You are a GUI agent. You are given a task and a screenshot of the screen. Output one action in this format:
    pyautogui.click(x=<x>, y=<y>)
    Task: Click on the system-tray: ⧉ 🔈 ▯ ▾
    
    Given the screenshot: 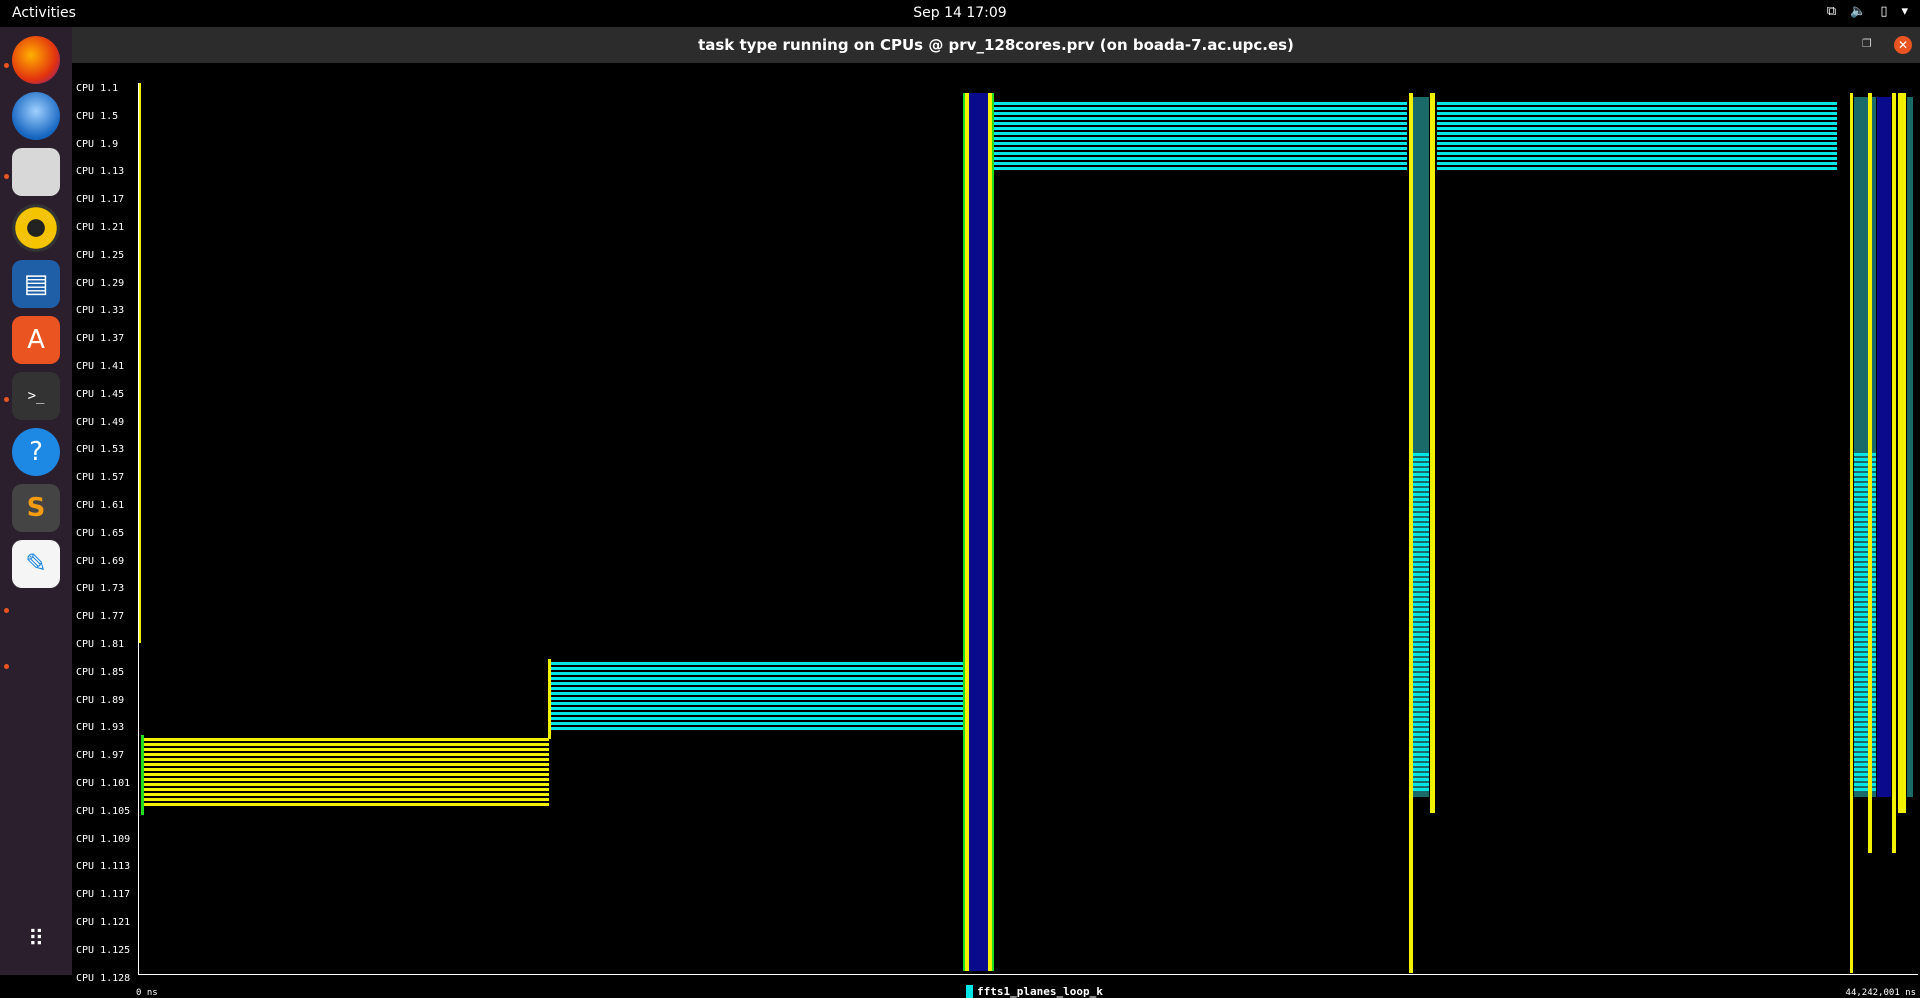 What is the action you would take?
    pyautogui.click(x=1867, y=11)
    